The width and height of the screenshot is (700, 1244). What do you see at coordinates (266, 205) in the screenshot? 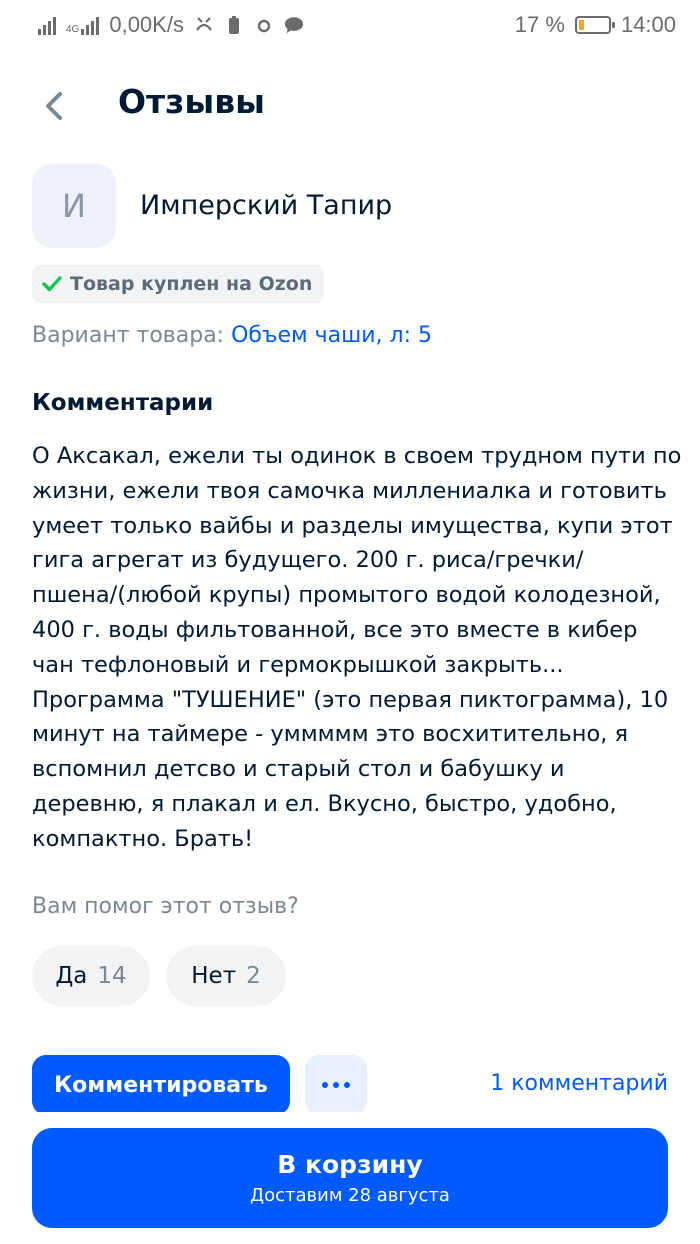
I see `author-name: Имперский Тапир` at bounding box center [266, 205].